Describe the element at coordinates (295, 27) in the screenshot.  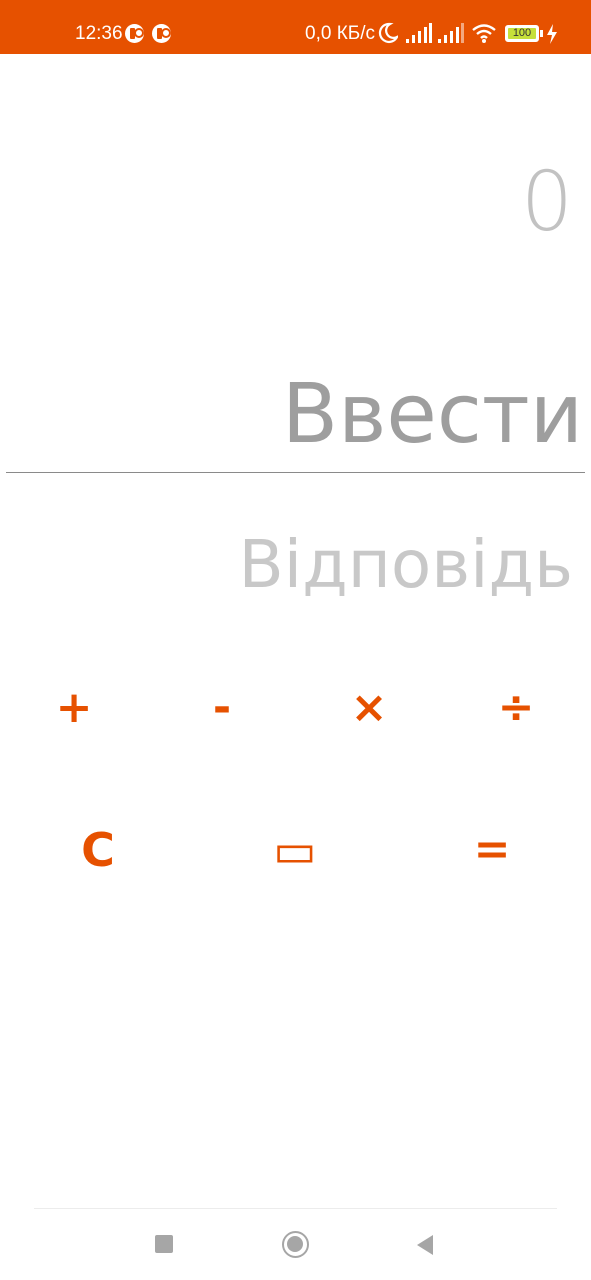
I see `status-bar: 12:36 0,0 КБ/с 100` at that location.